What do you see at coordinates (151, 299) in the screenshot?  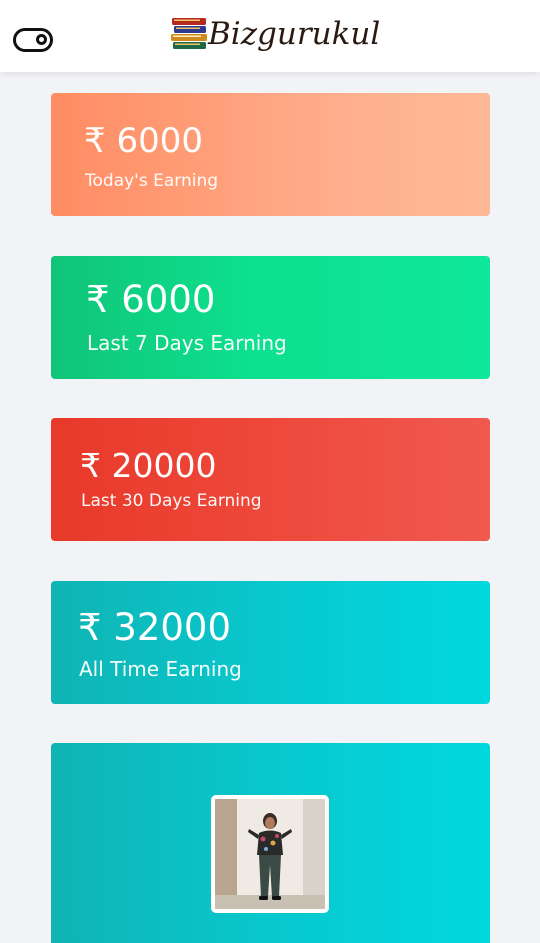 I see `last-7-days-earning-amount: ₹ 6000` at bounding box center [151, 299].